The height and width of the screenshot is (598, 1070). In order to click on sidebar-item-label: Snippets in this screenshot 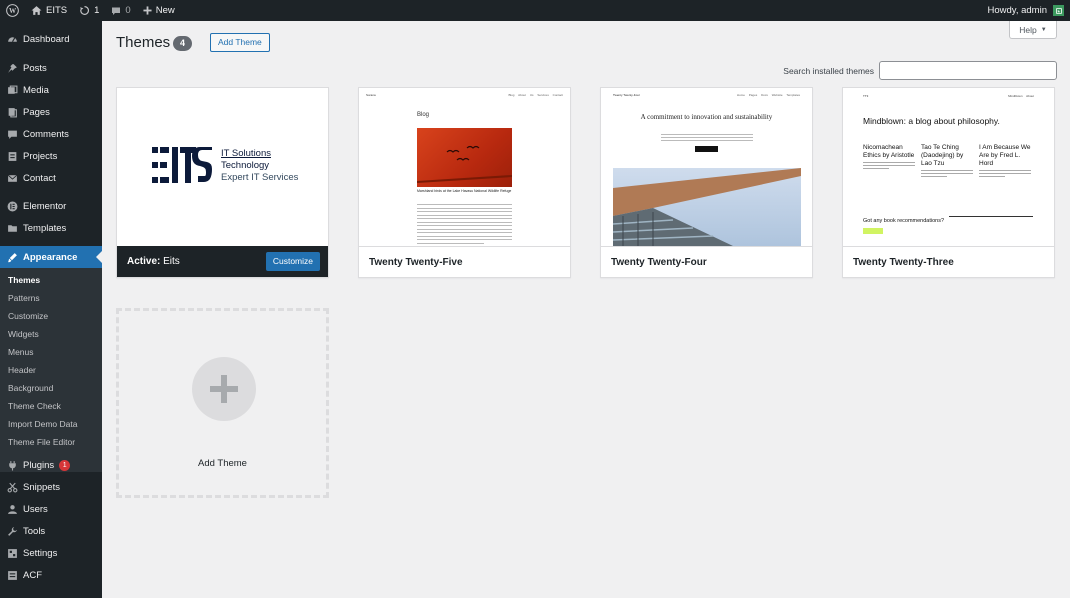, I will do `click(41, 487)`.